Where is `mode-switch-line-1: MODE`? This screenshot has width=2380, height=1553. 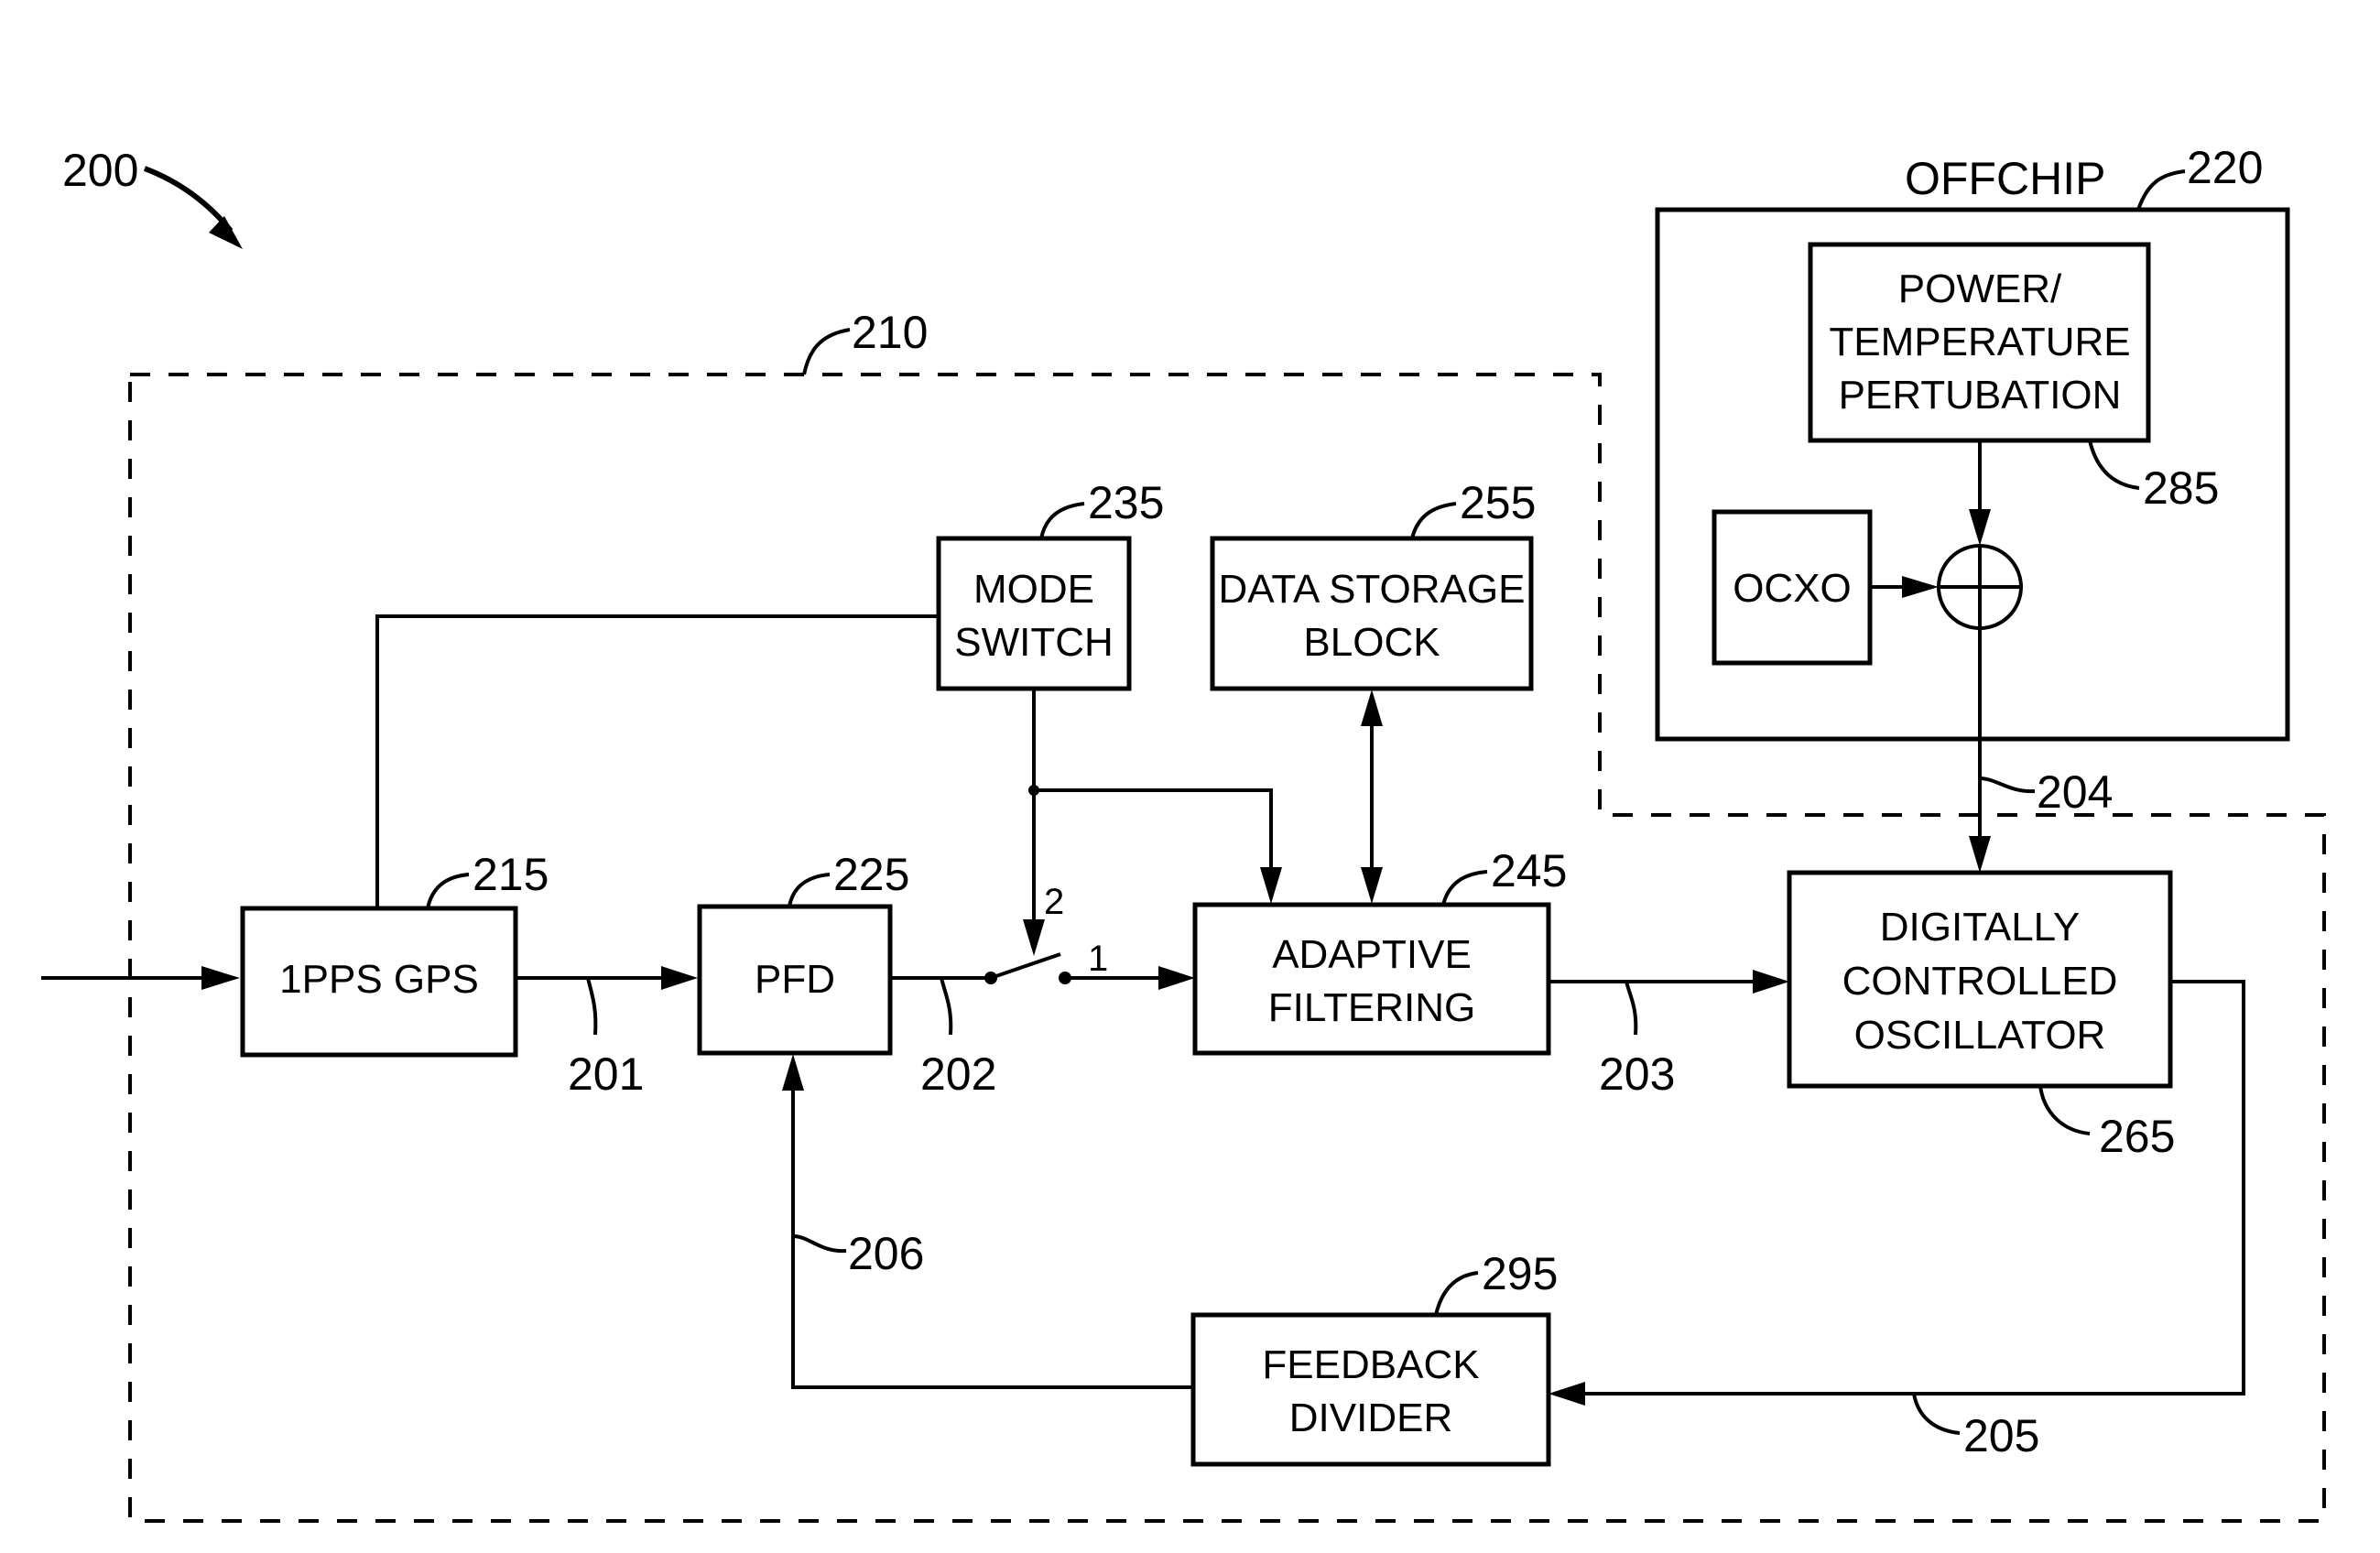 mode-switch-line-1: MODE is located at coordinates (1033, 589).